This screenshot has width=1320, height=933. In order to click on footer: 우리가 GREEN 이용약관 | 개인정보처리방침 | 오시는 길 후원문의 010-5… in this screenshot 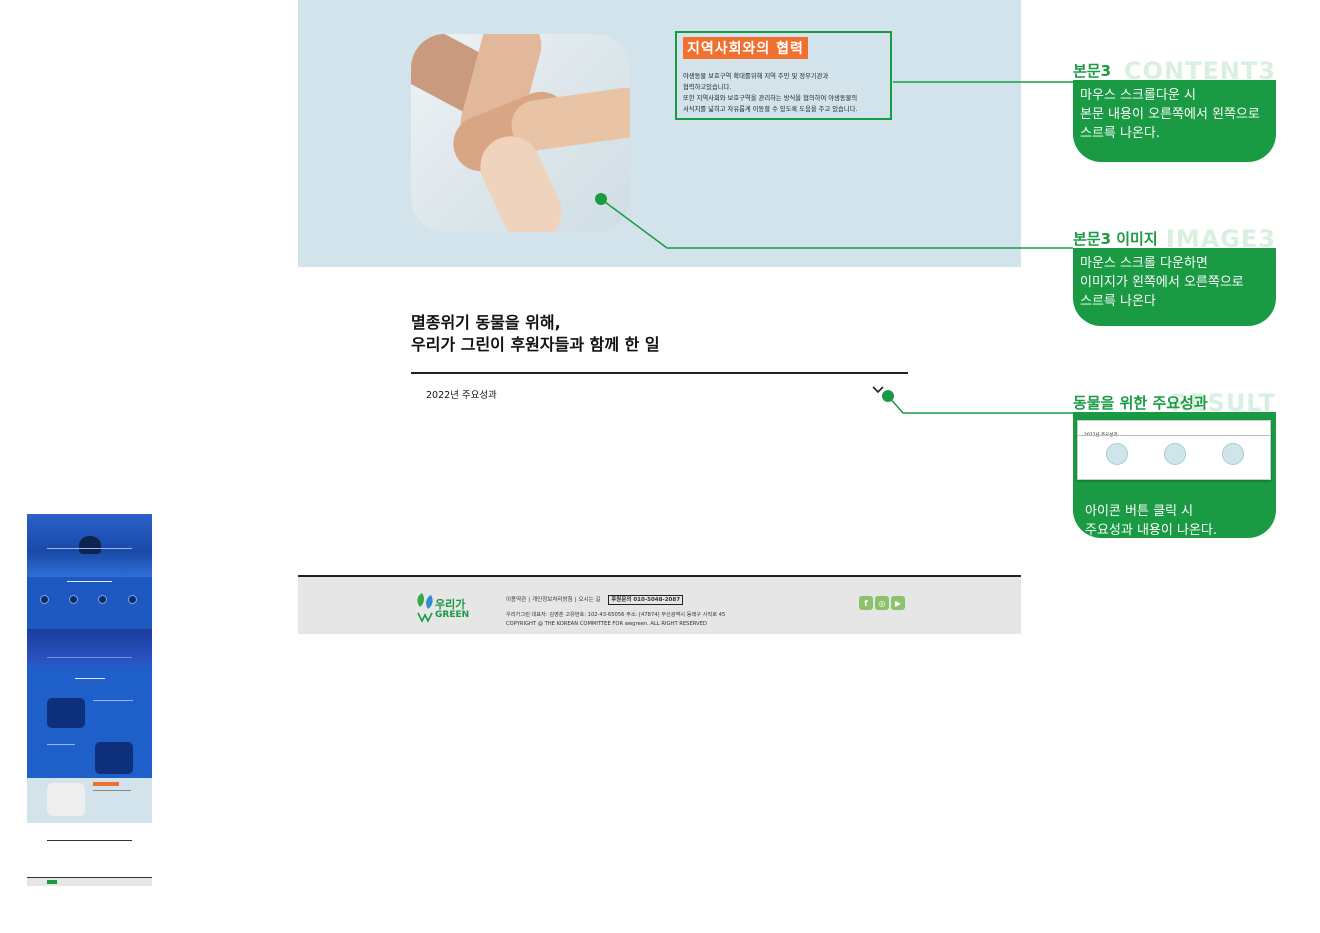, I will do `click(659, 604)`.